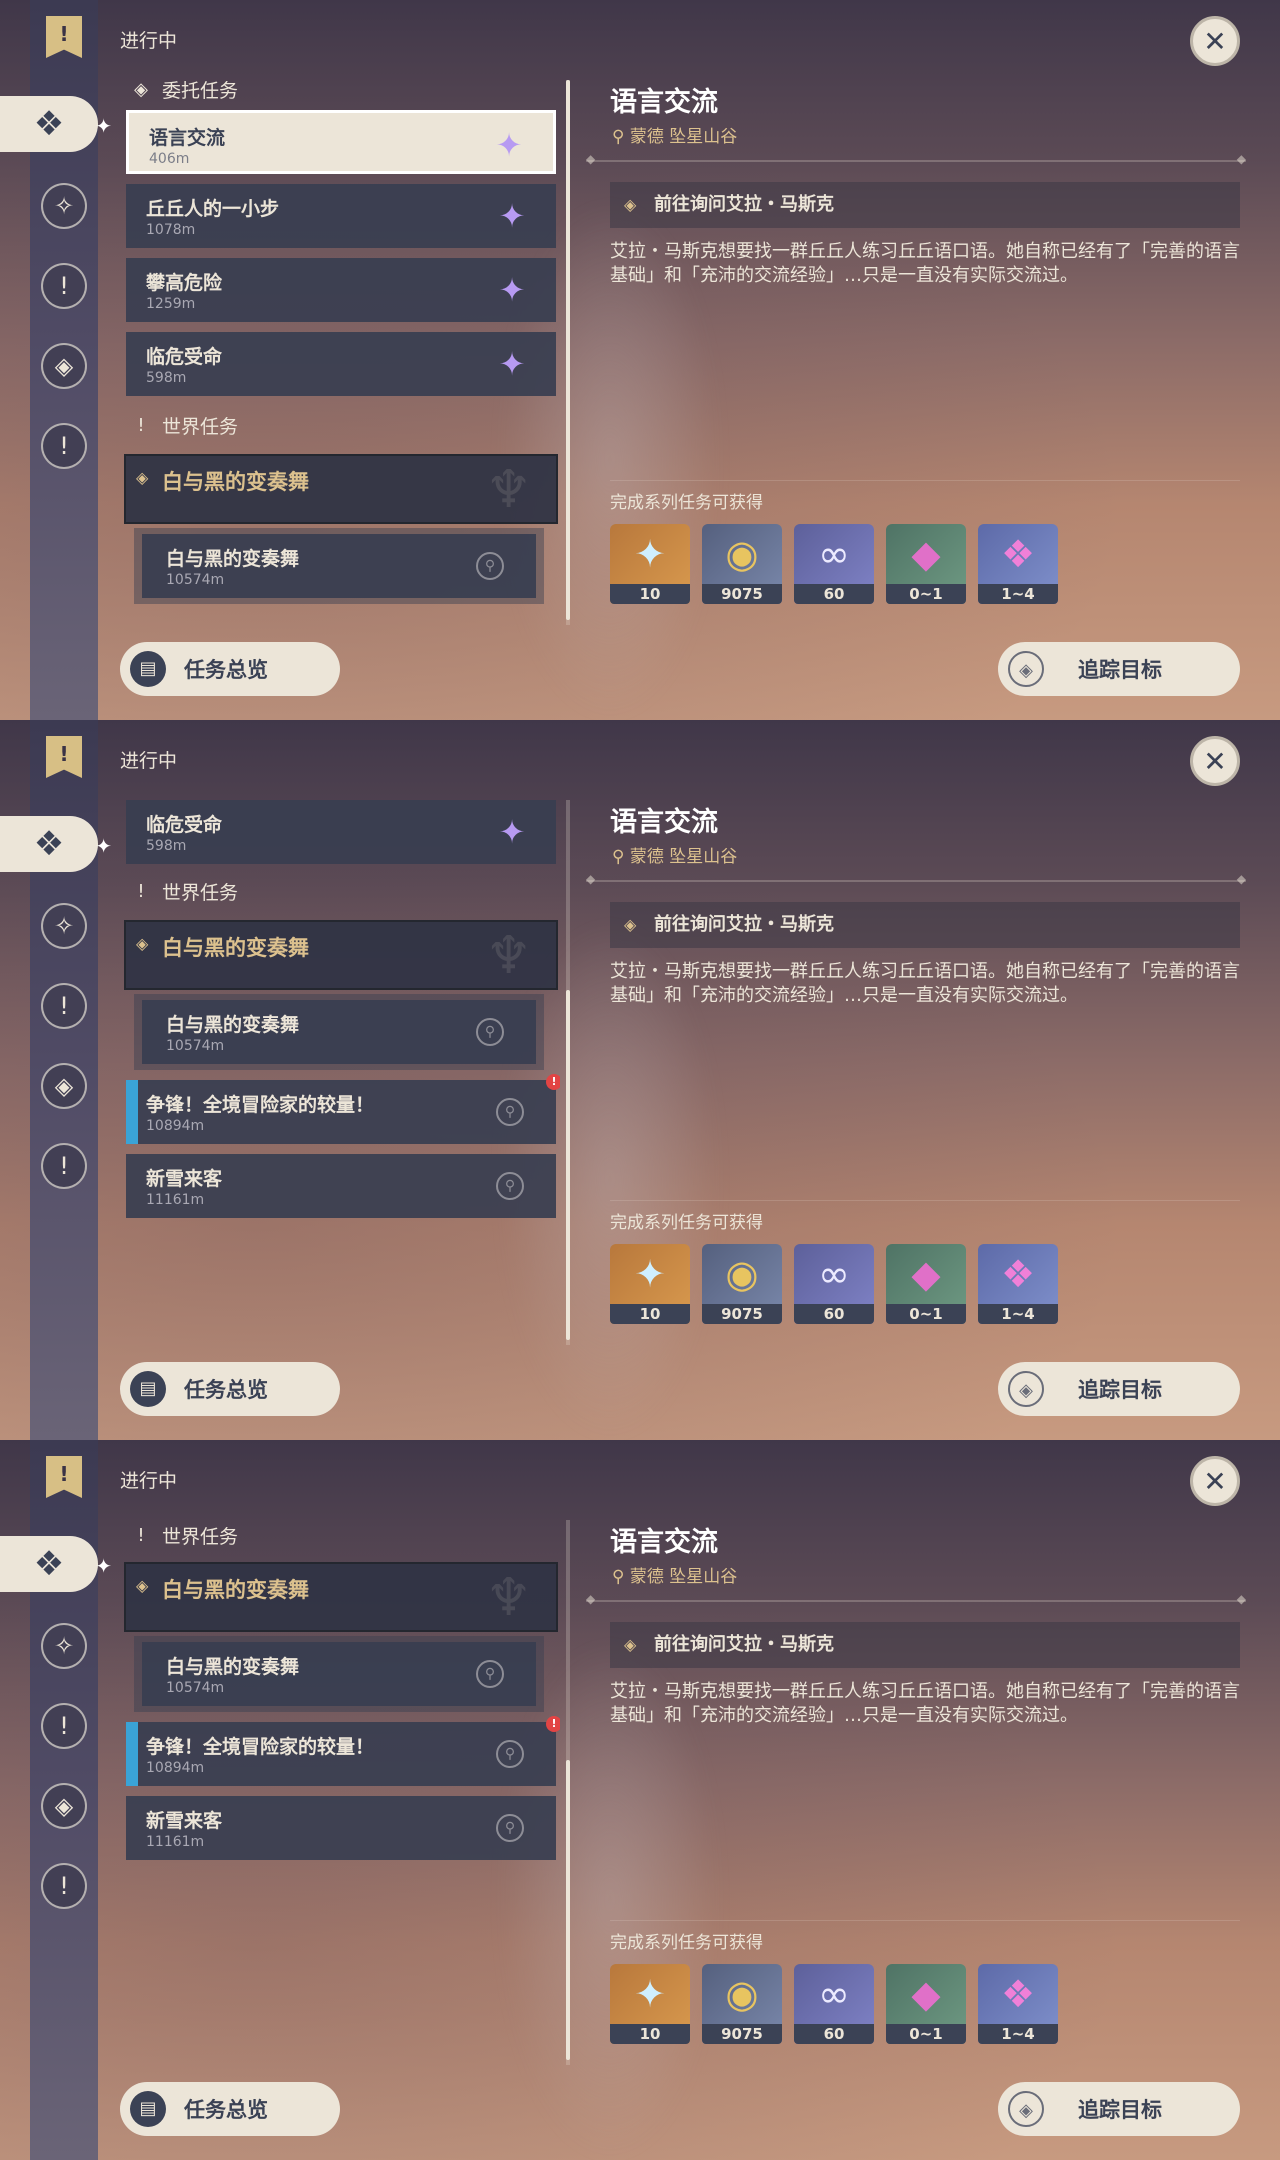  Describe the element at coordinates (132, 1112) in the screenshot. I see `tracked-indicator` at that location.